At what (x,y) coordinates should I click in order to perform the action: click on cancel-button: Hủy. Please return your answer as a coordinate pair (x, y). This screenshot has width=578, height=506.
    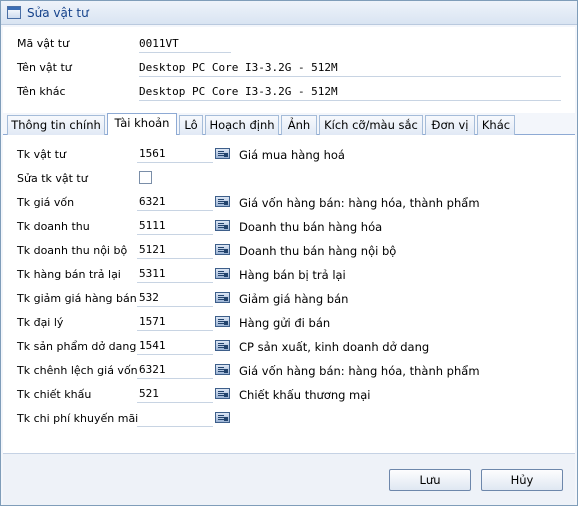
    Looking at the image, I should click on (522, 480).